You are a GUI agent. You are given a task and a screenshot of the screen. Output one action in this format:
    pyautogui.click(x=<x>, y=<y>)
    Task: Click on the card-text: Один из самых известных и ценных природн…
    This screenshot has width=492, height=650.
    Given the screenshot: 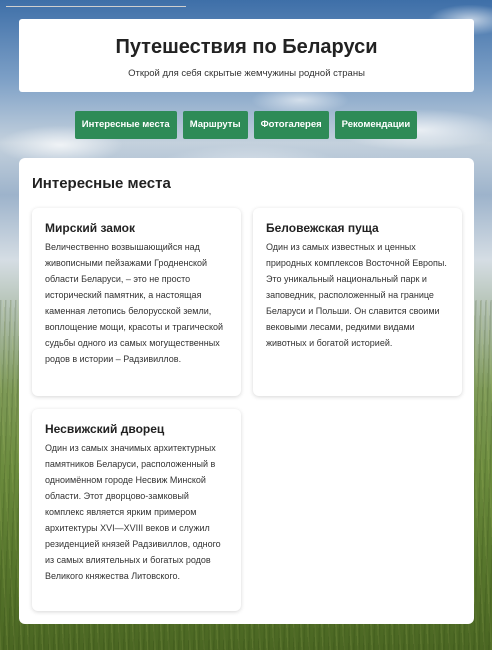 What is the action you would take?
    pyautogui.click(x=356, y=295)
    